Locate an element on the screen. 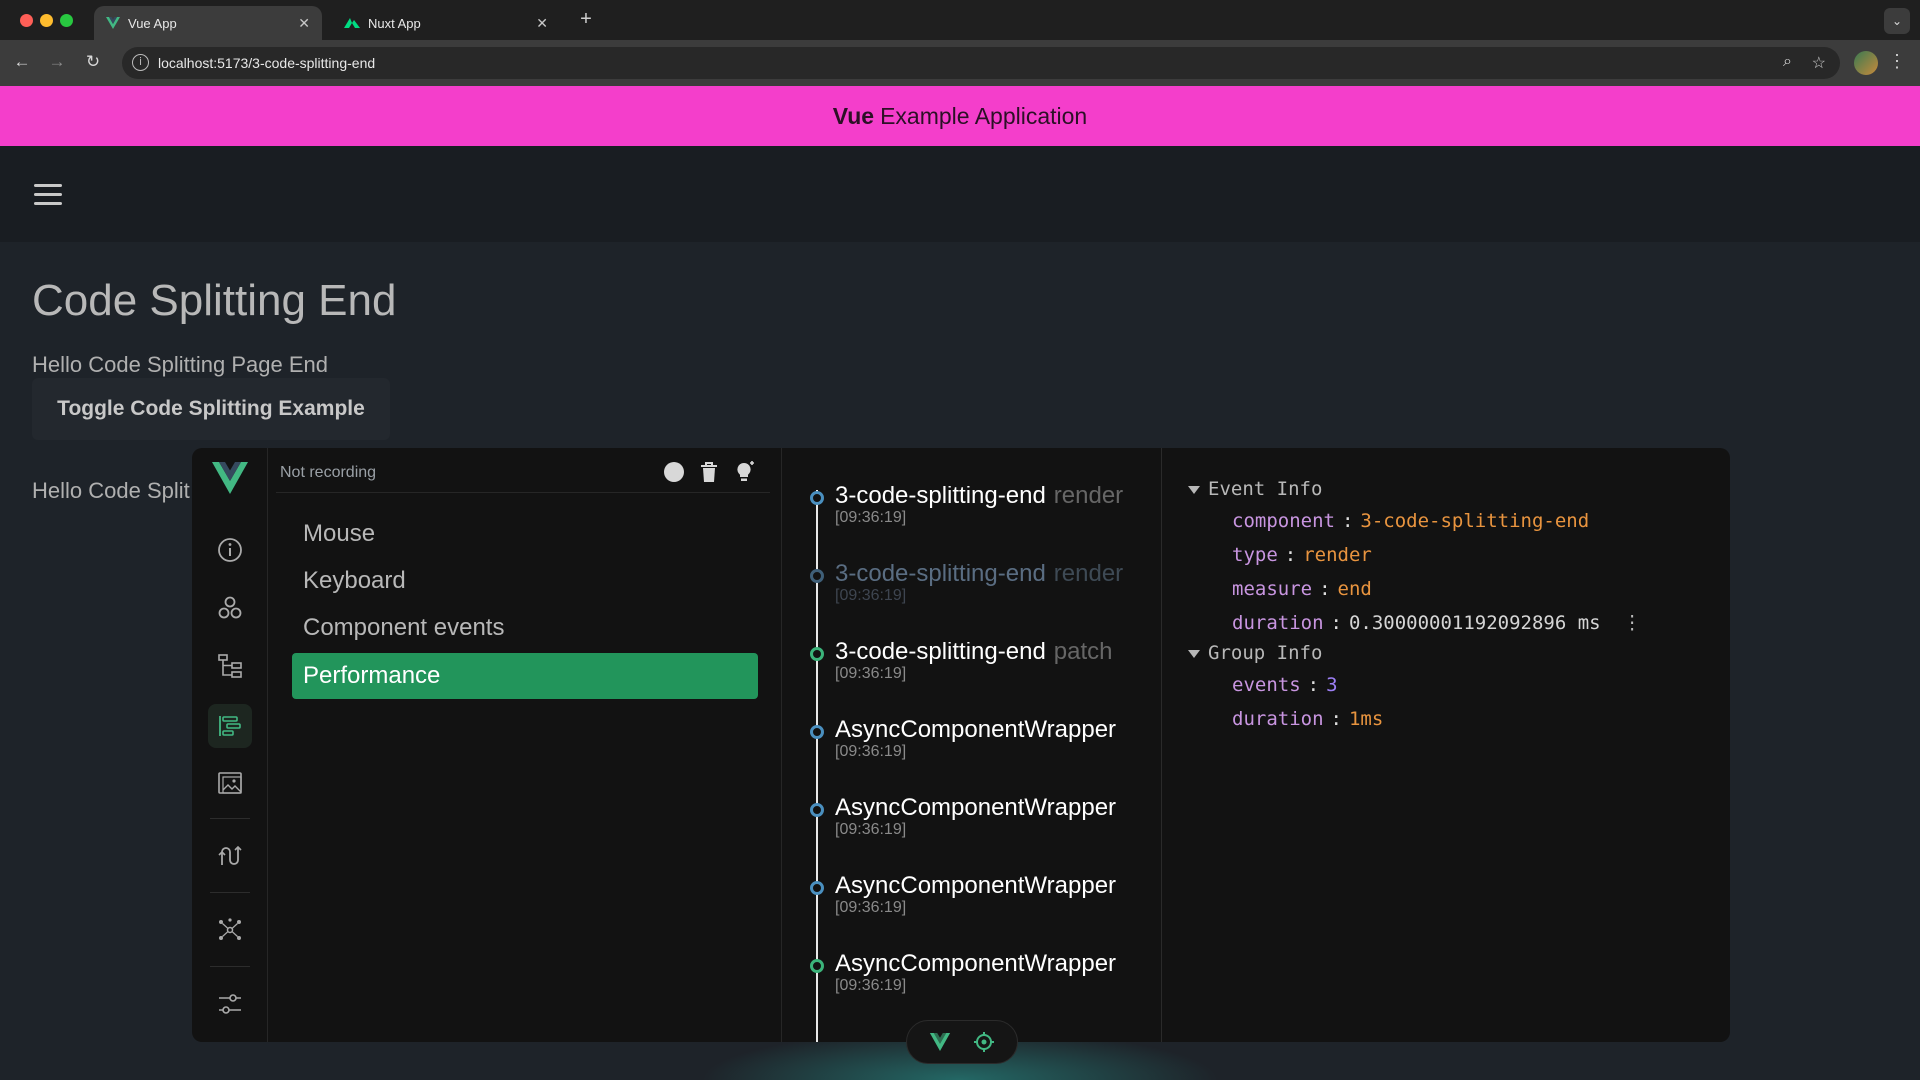 The height and width of the screenshot is (1080, 1920). layer-performance: Performance is located at coordinates (525, 676).